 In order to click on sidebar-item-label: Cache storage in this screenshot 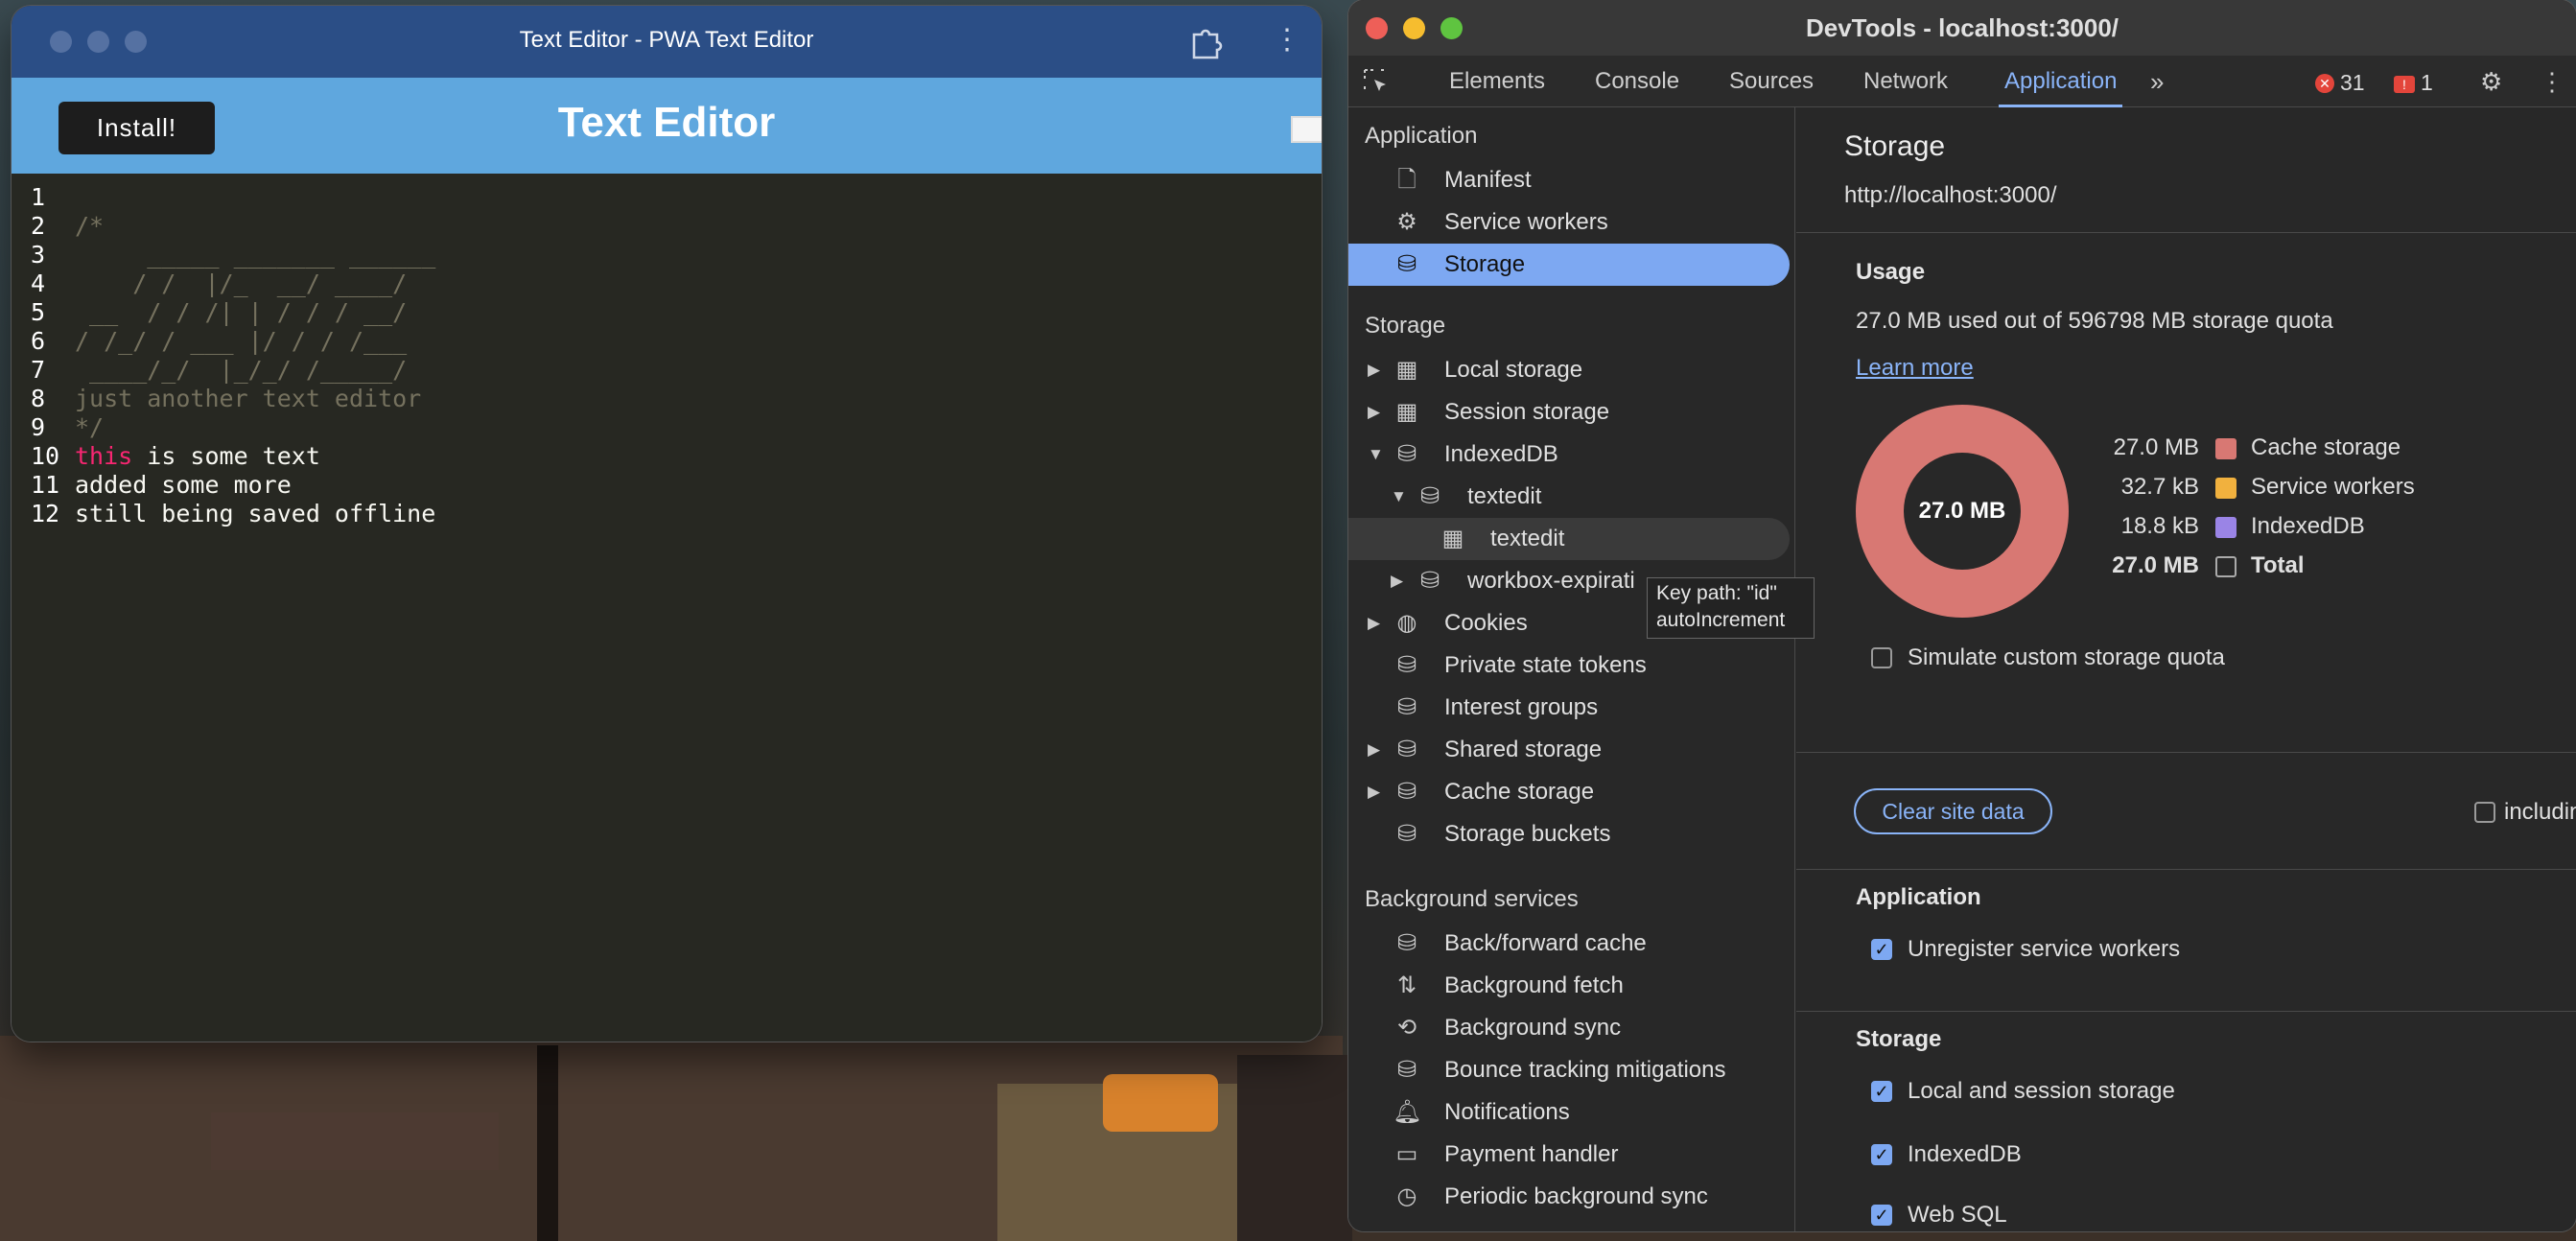, I will do `click(1519, 792)`.